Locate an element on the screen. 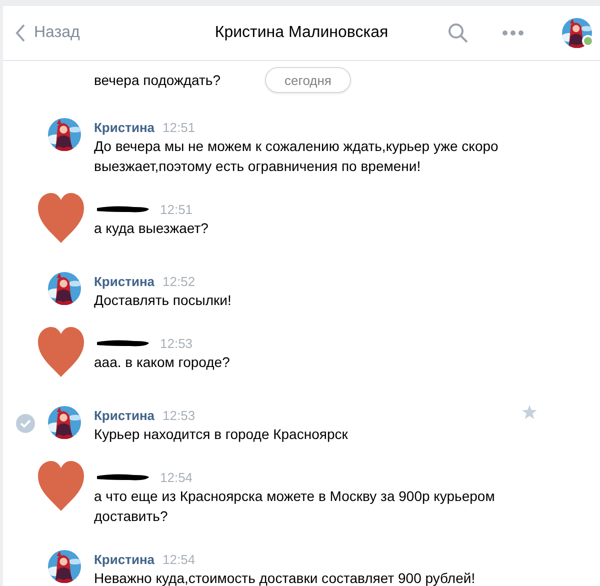 The image size is (600, 586). back-icon is located at coordinates (20, 33).